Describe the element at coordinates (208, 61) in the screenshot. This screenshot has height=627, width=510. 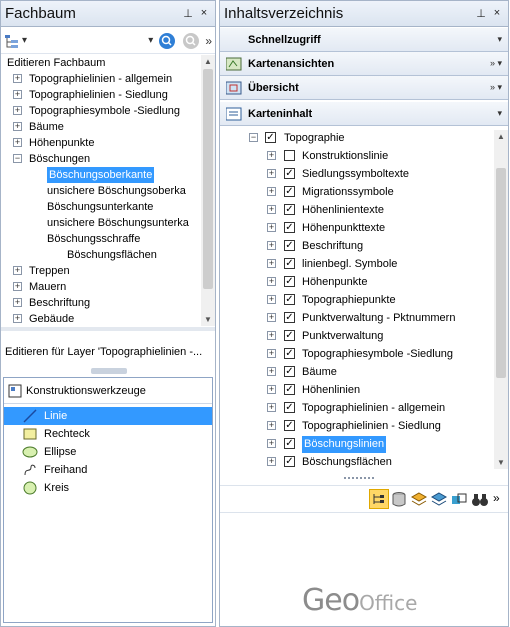
I see `scroll-up-icon: ▲` at that location.